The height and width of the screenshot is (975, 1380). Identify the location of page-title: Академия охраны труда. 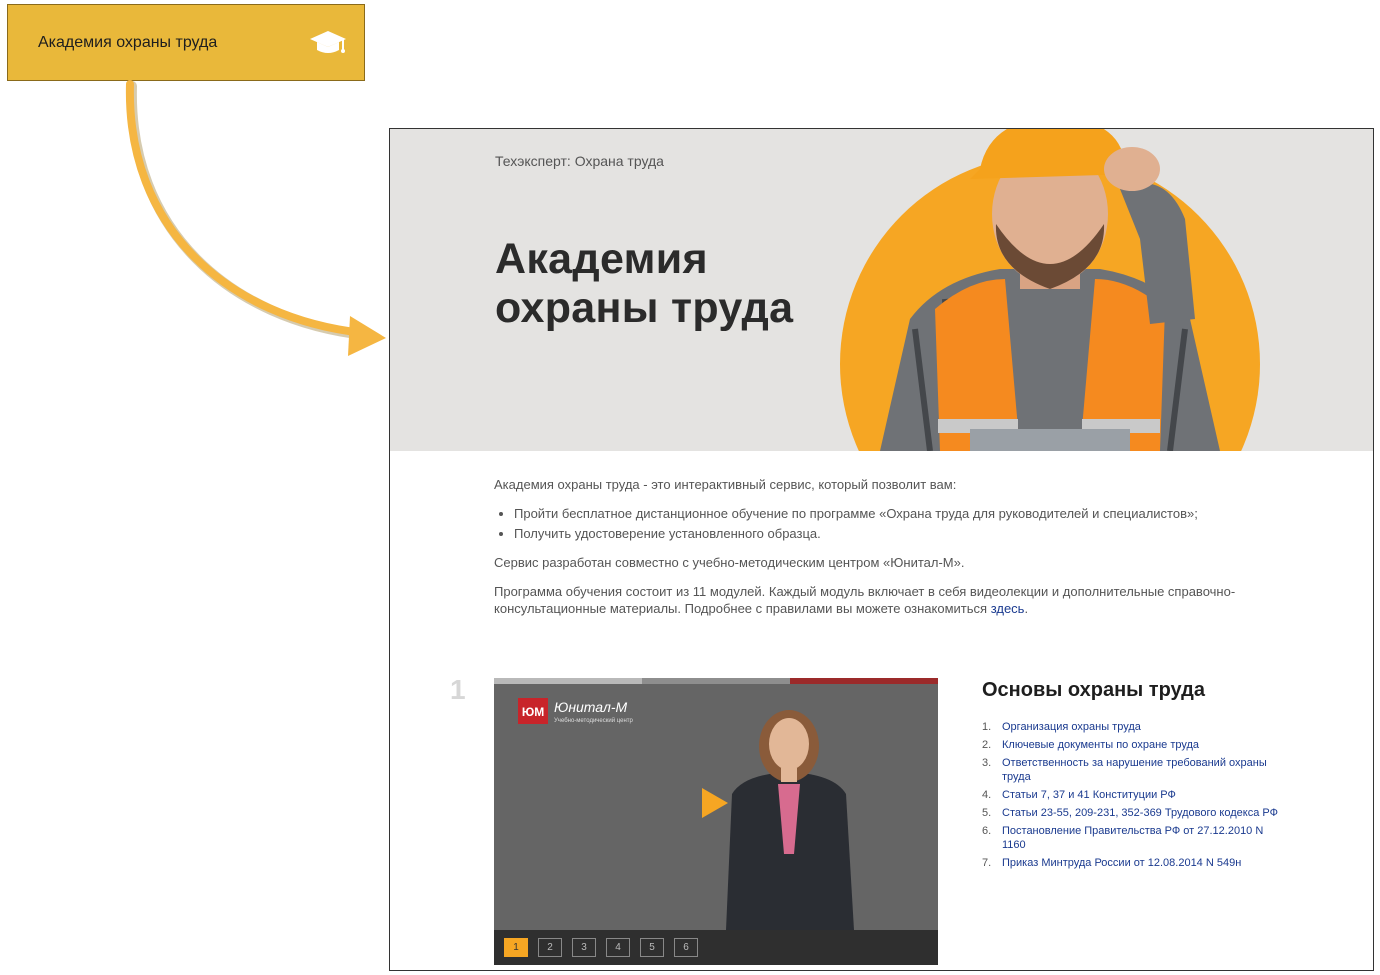
(644, 284).